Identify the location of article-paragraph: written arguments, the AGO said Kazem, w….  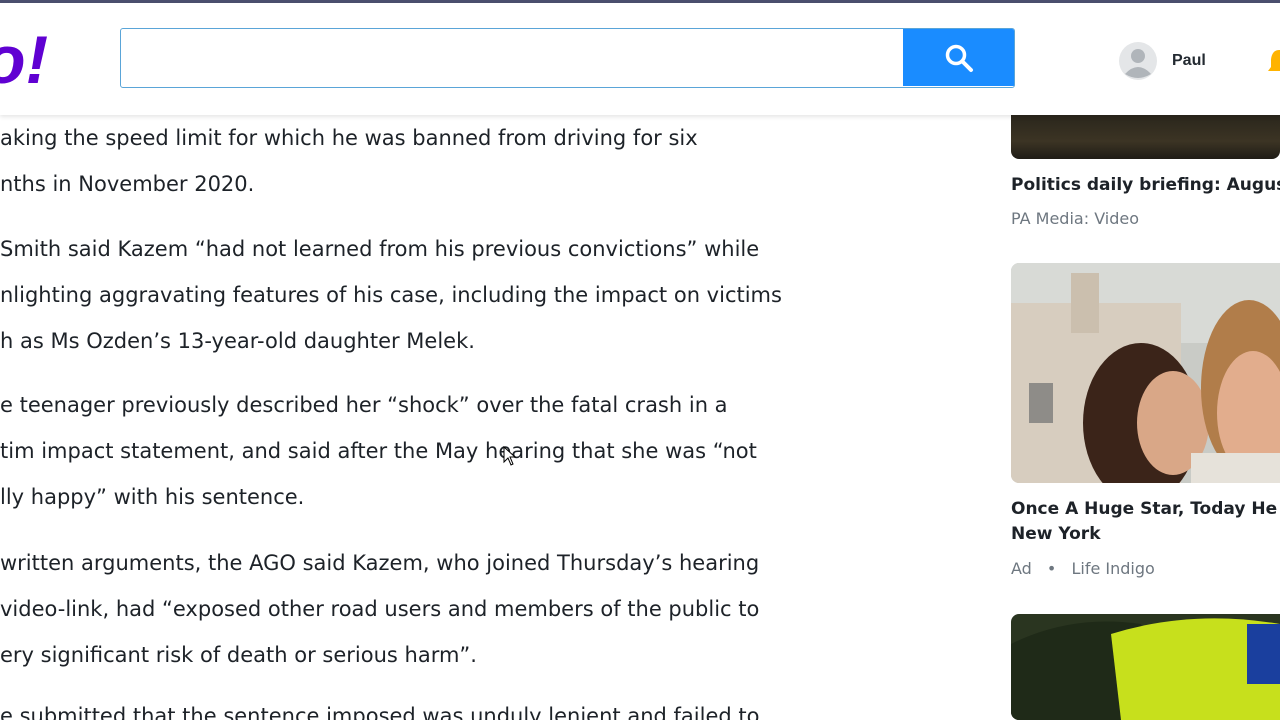
(440, 609).